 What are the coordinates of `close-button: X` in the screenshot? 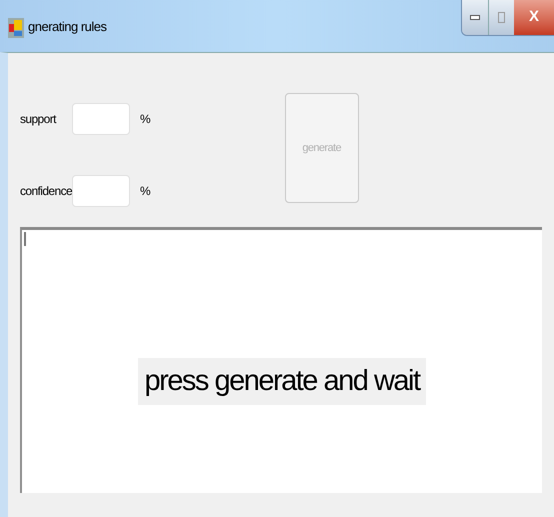 It's located at (534, 17).